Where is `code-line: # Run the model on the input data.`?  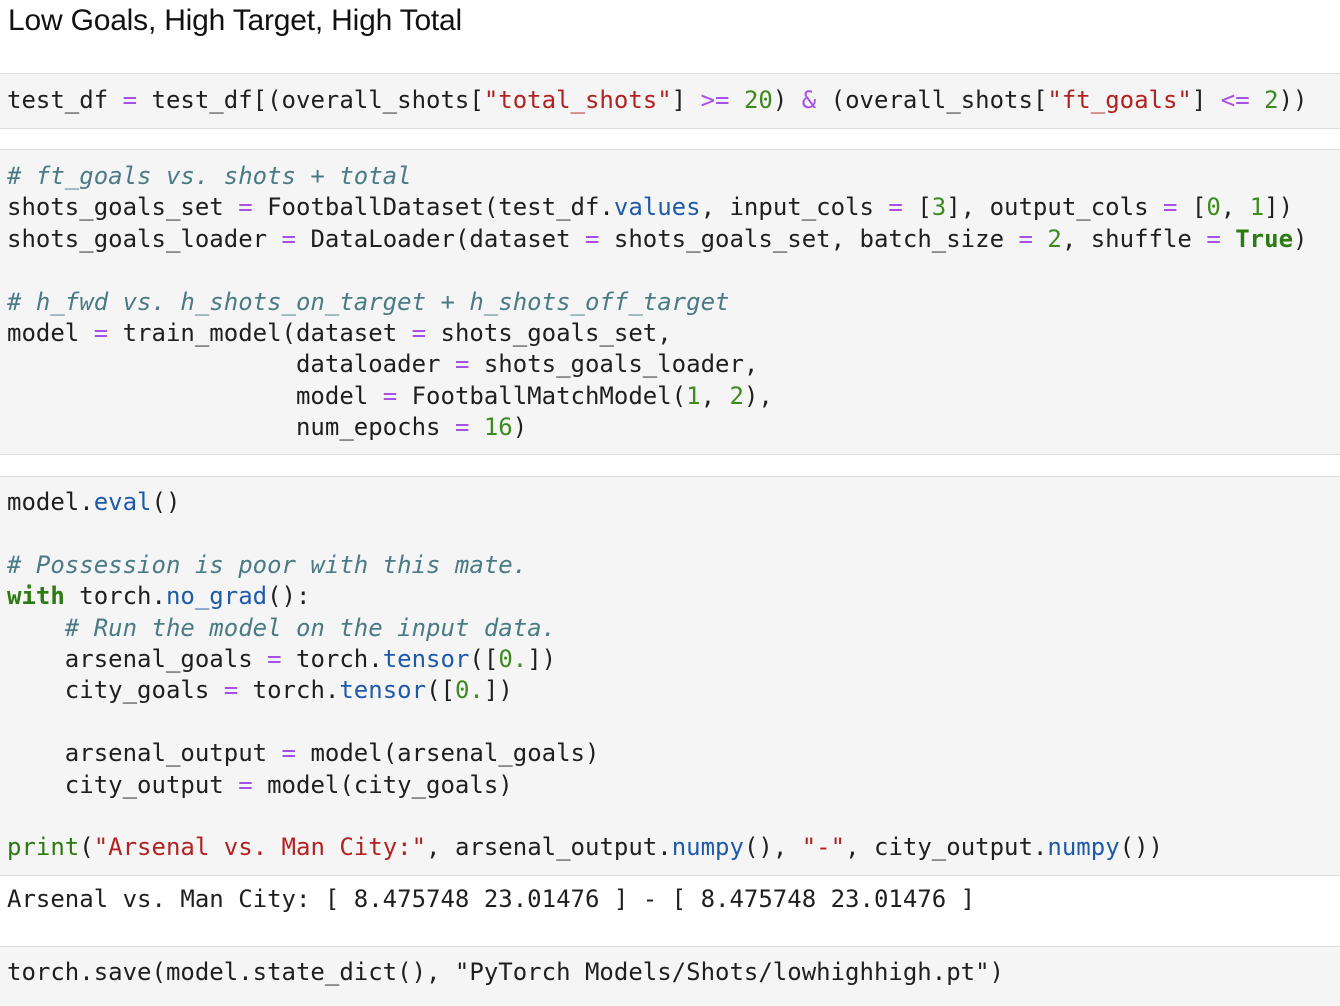 code-line: # Run the model on the input data. is located at coordinates (673, 628).